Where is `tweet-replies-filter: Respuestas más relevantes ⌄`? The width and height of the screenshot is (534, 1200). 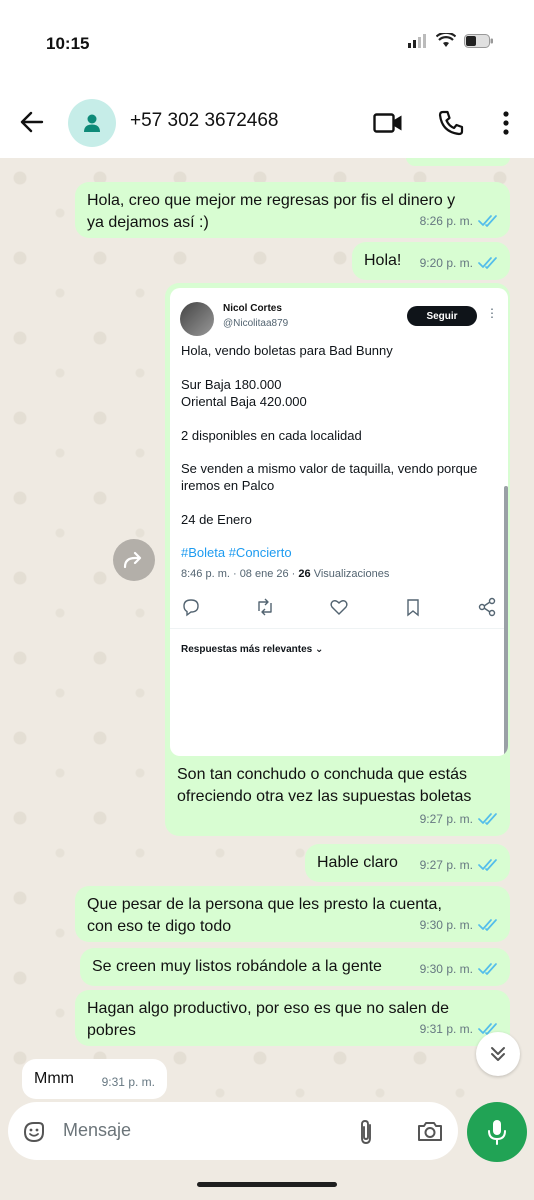 tweet-replies-filter: Respuestas más relevantes ⌄ is located at coordinates (252, 649).